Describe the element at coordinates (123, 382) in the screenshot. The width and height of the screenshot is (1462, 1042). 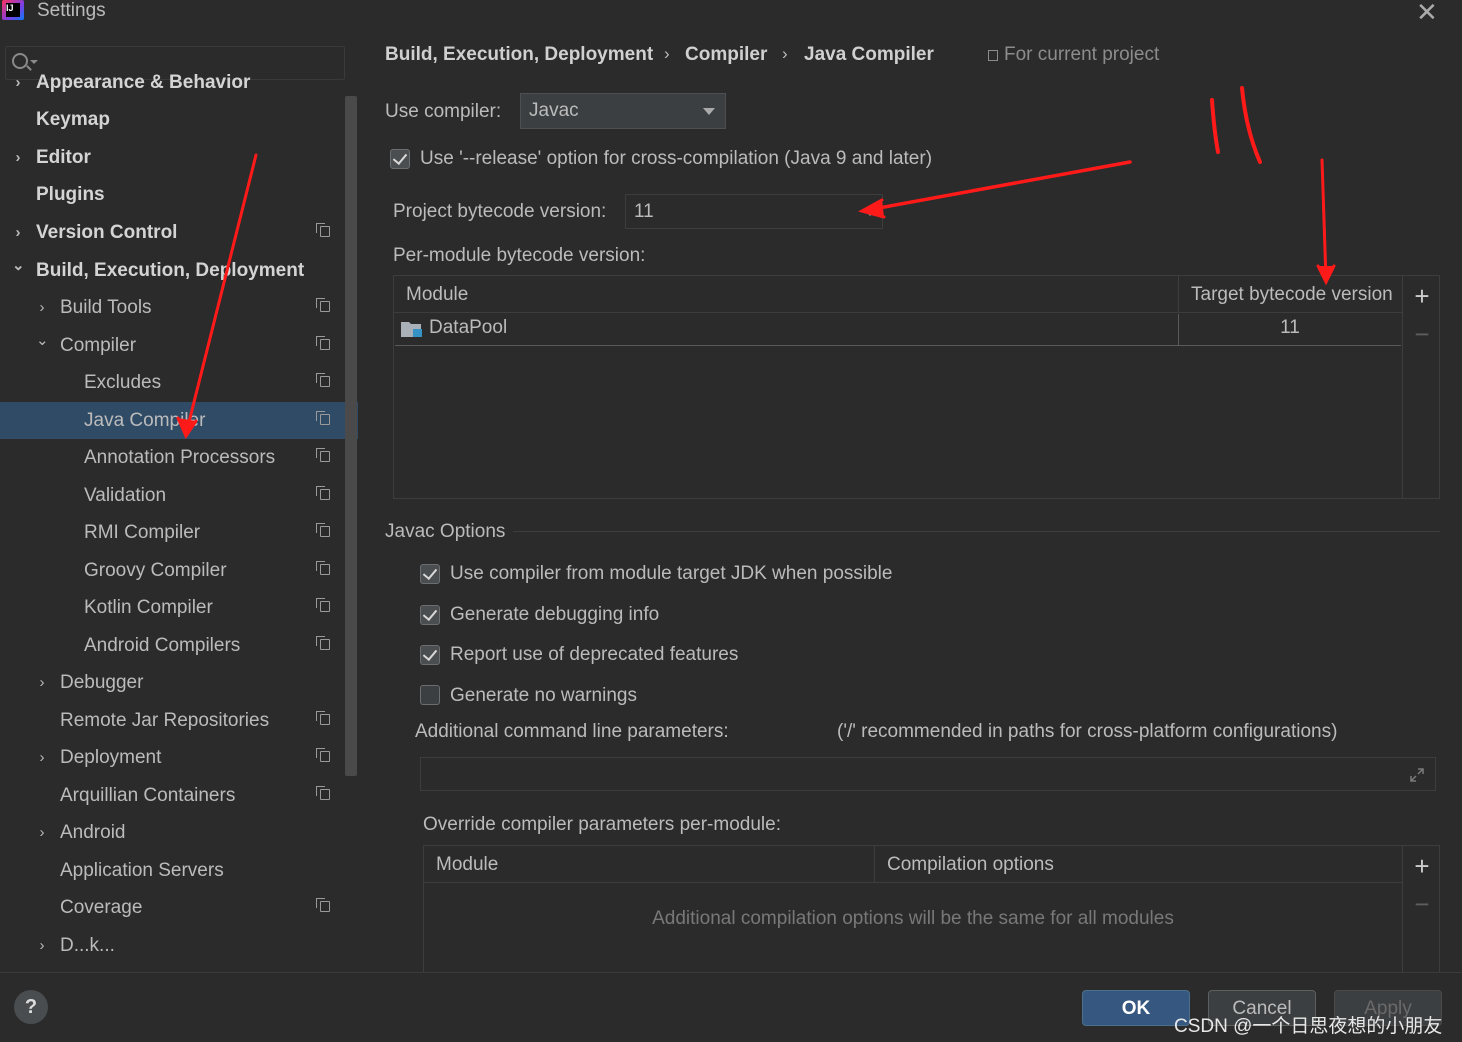
I see `sidebar-item-label: Excludes` at that location.